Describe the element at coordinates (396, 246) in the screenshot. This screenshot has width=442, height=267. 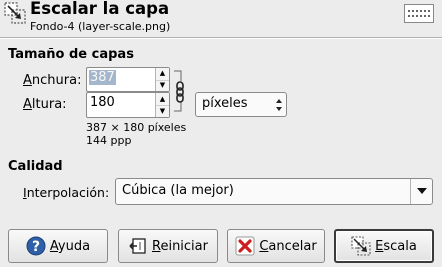
I see `scale-button-label: Escala` at that location.